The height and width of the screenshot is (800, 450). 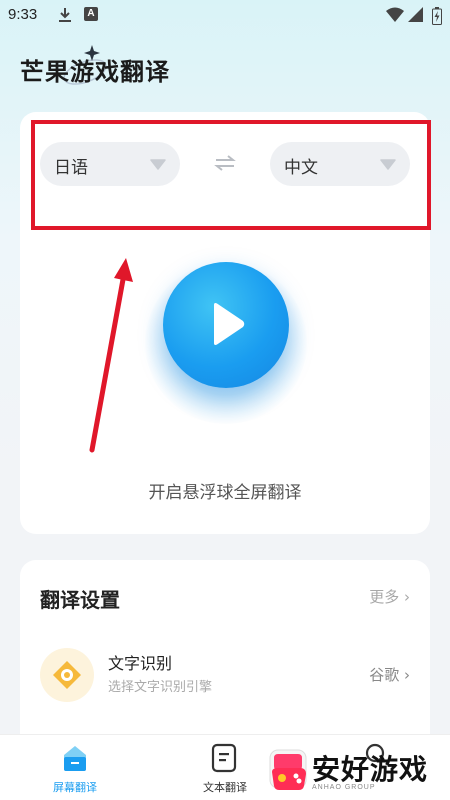 What do you see at coordinates (110, 164) in the screenshot?
I see `source-language-select: 日语` at bounding box center [110, 164].